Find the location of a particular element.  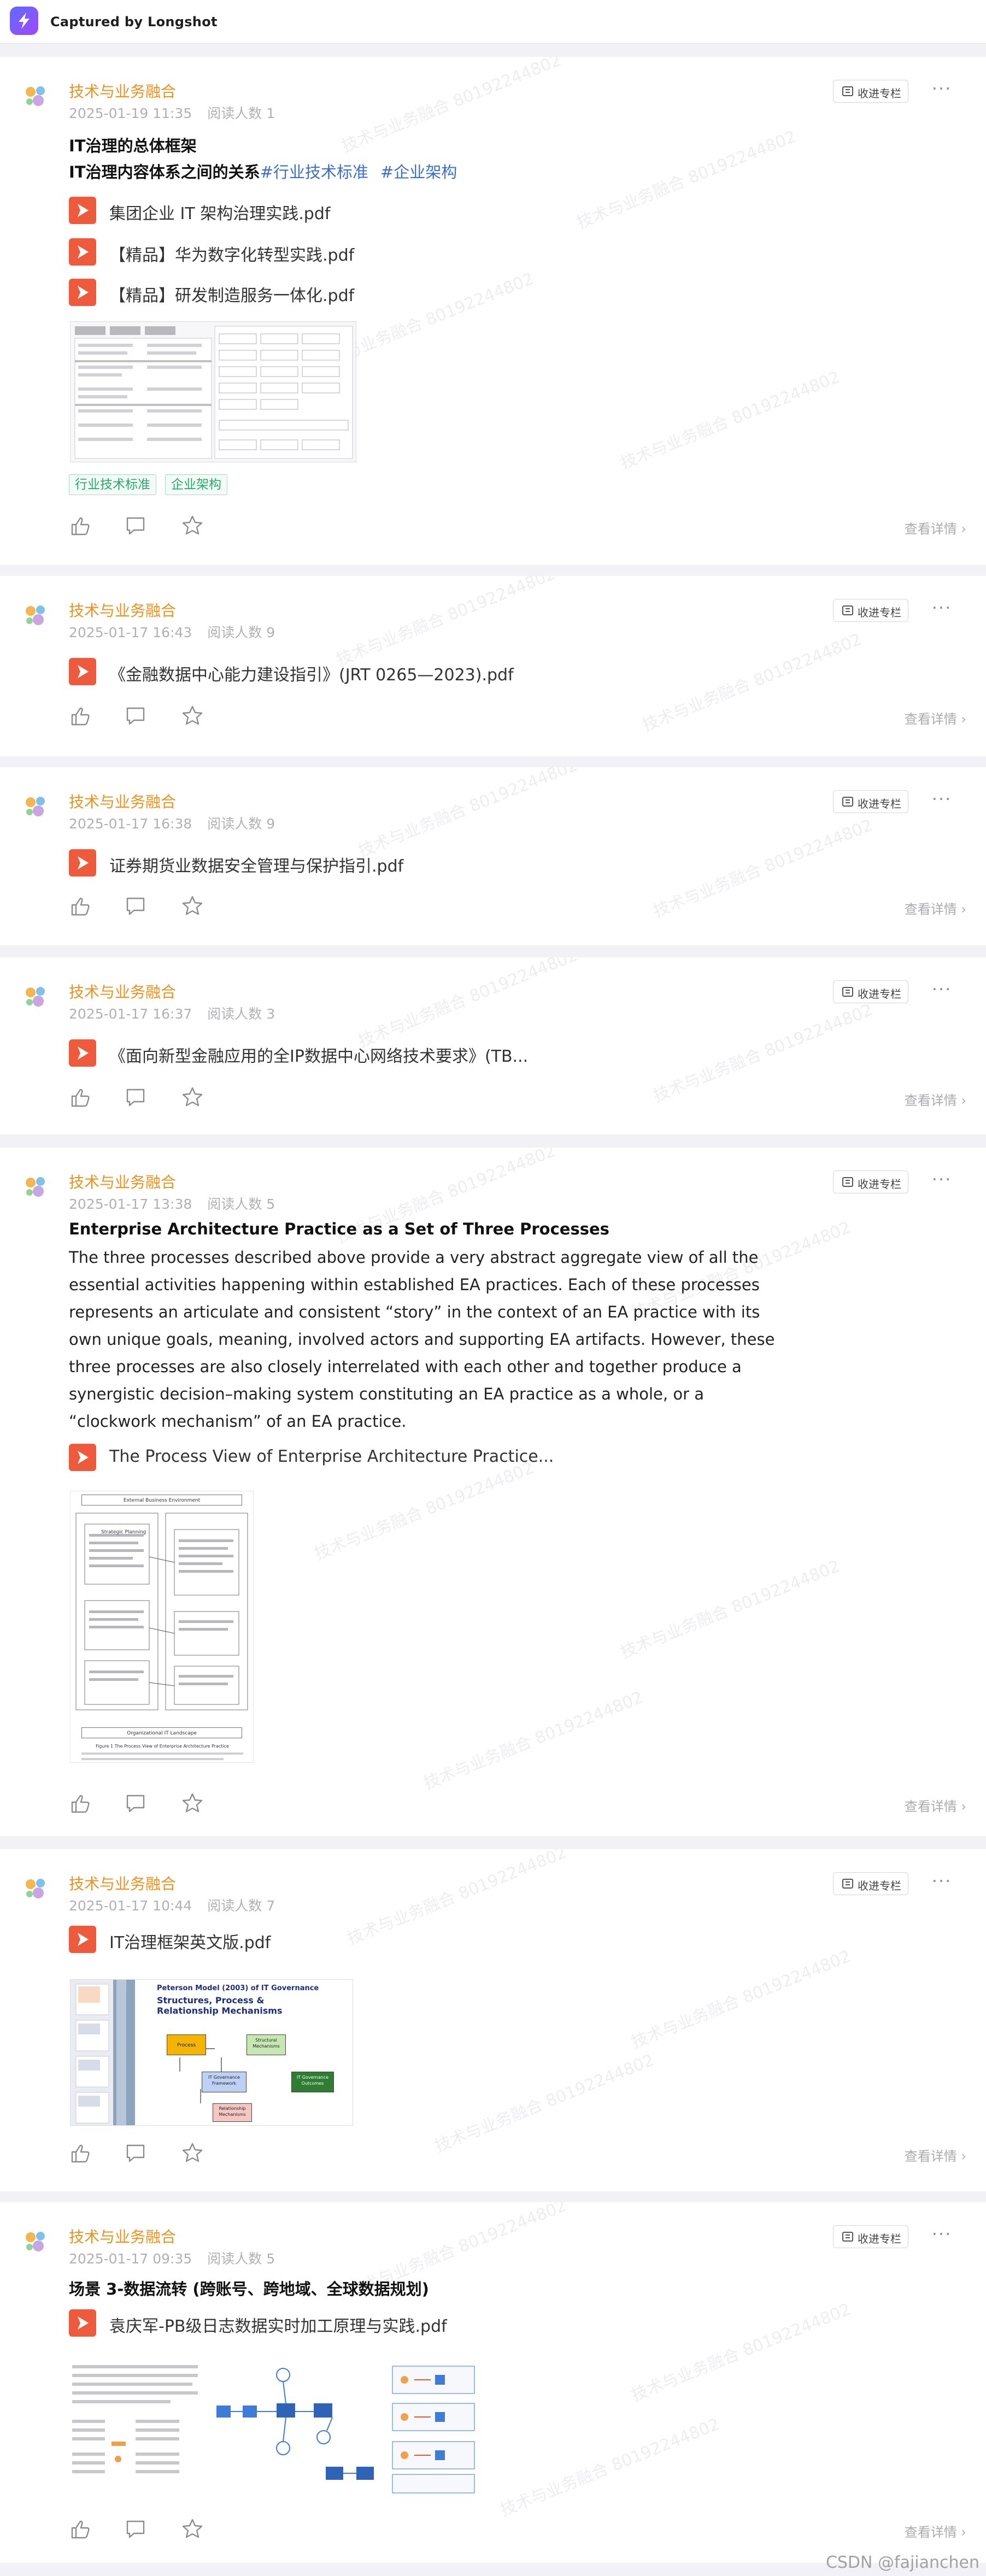

figure-box: IT Governance Outcomes is located at coordinates (312, 2082).